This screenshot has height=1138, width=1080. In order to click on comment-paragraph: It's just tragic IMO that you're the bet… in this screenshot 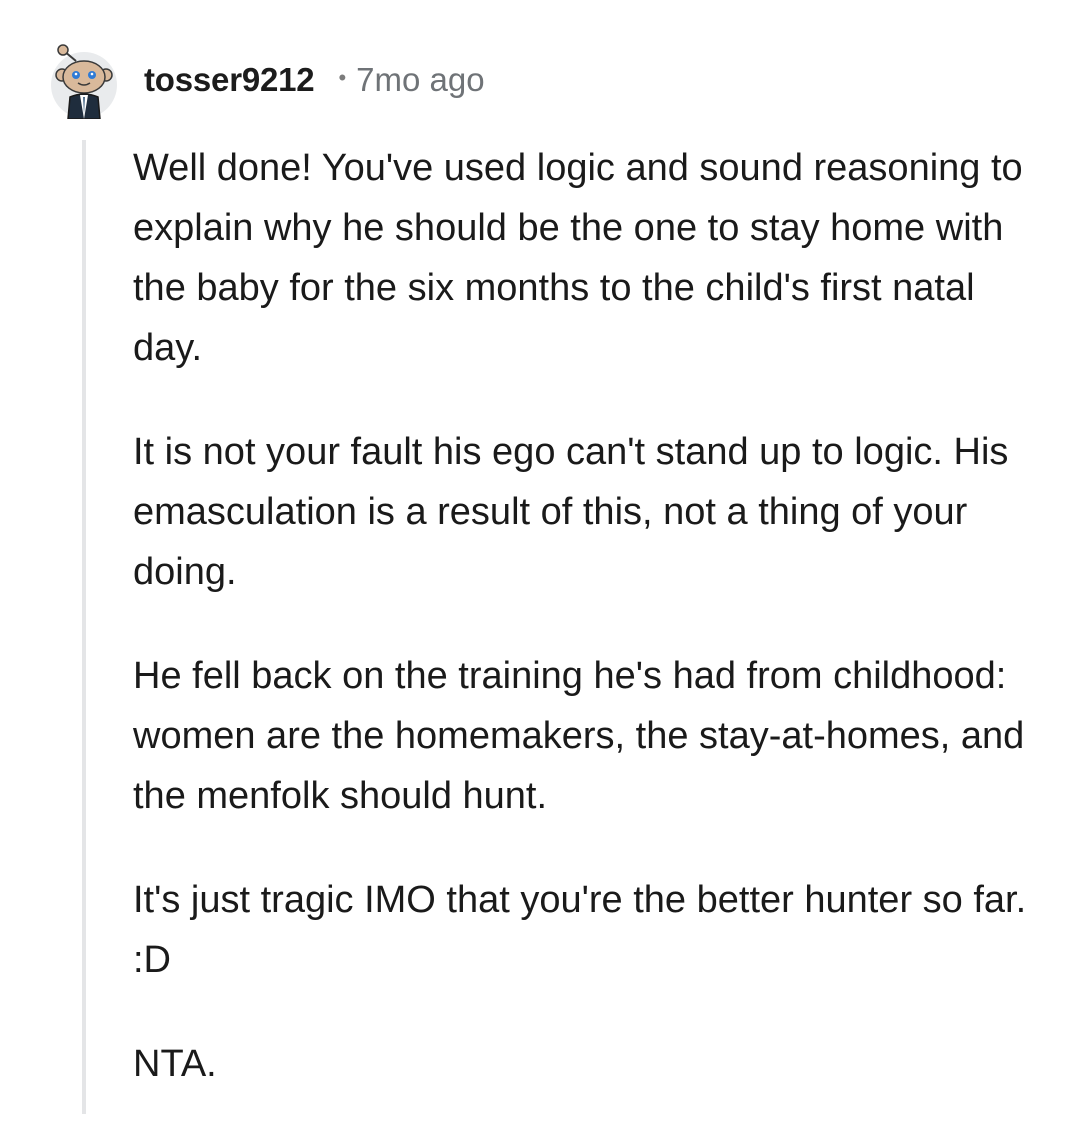, I will do `click(580, 930)`.